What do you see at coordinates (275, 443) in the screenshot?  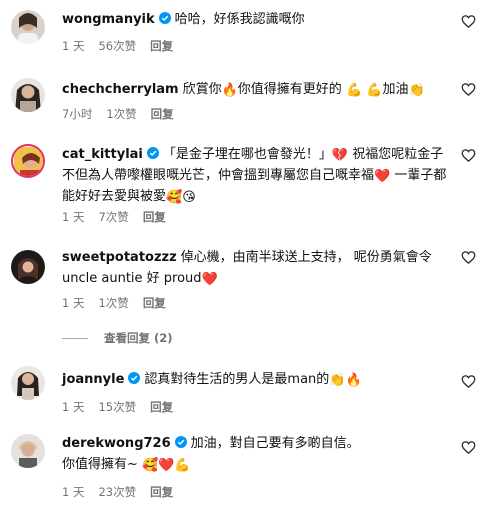 I see `comment-line: 加油，對自己要有多啲自信。` at bounding box center [275, 443].